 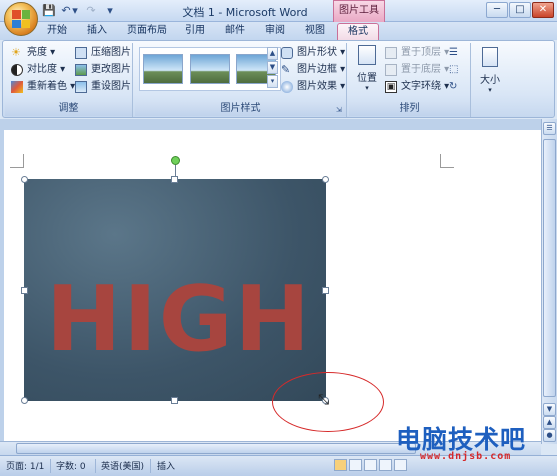 I want to click on redo-icon: ↷, so click(x=91, y=11).